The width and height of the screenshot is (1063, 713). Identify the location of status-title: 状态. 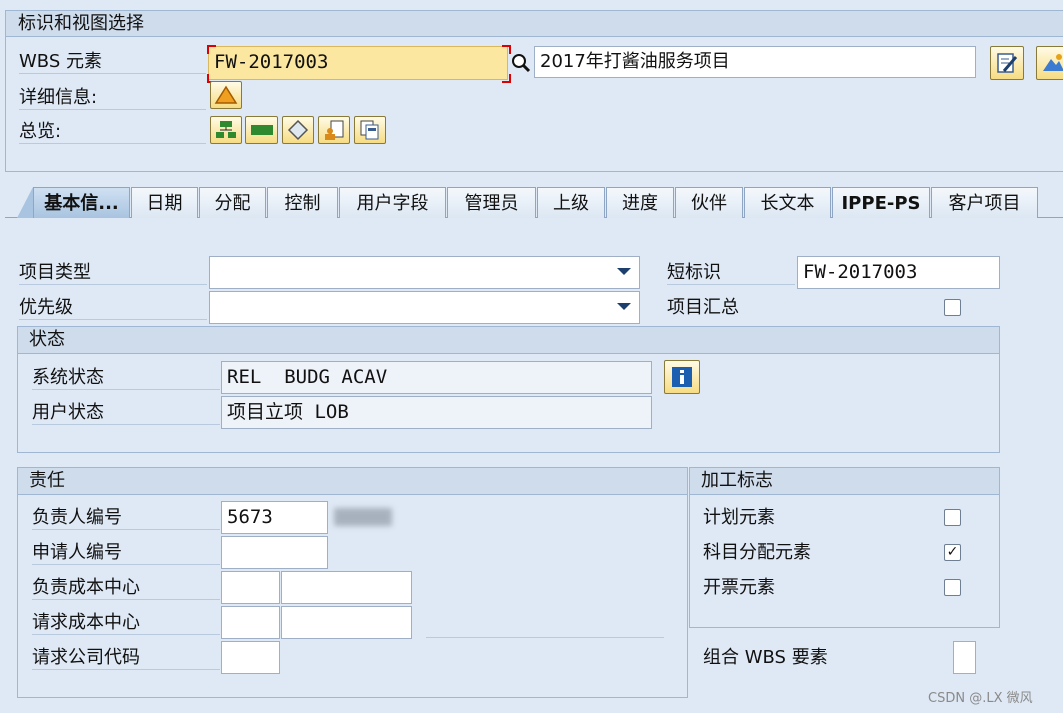
(508, 340).